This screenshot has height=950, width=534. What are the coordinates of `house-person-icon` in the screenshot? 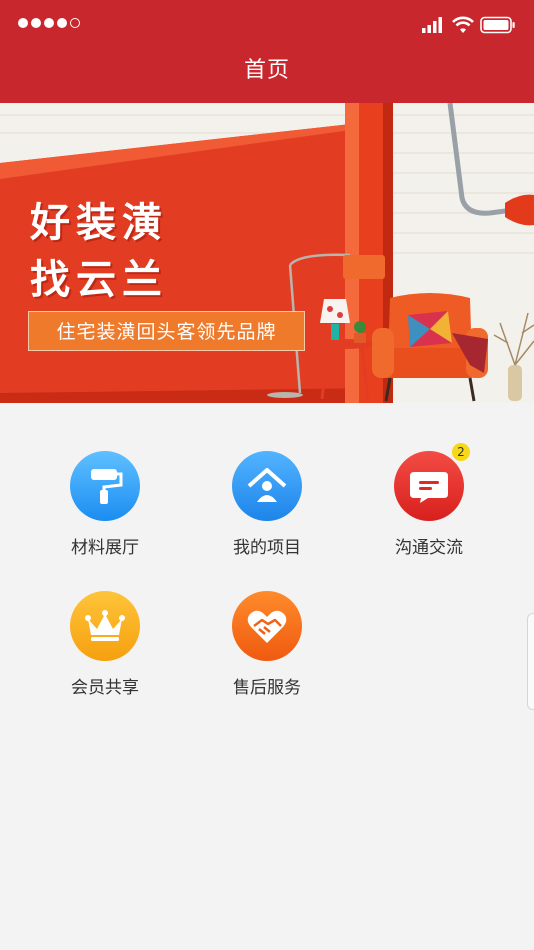 It's located at (267, 486).